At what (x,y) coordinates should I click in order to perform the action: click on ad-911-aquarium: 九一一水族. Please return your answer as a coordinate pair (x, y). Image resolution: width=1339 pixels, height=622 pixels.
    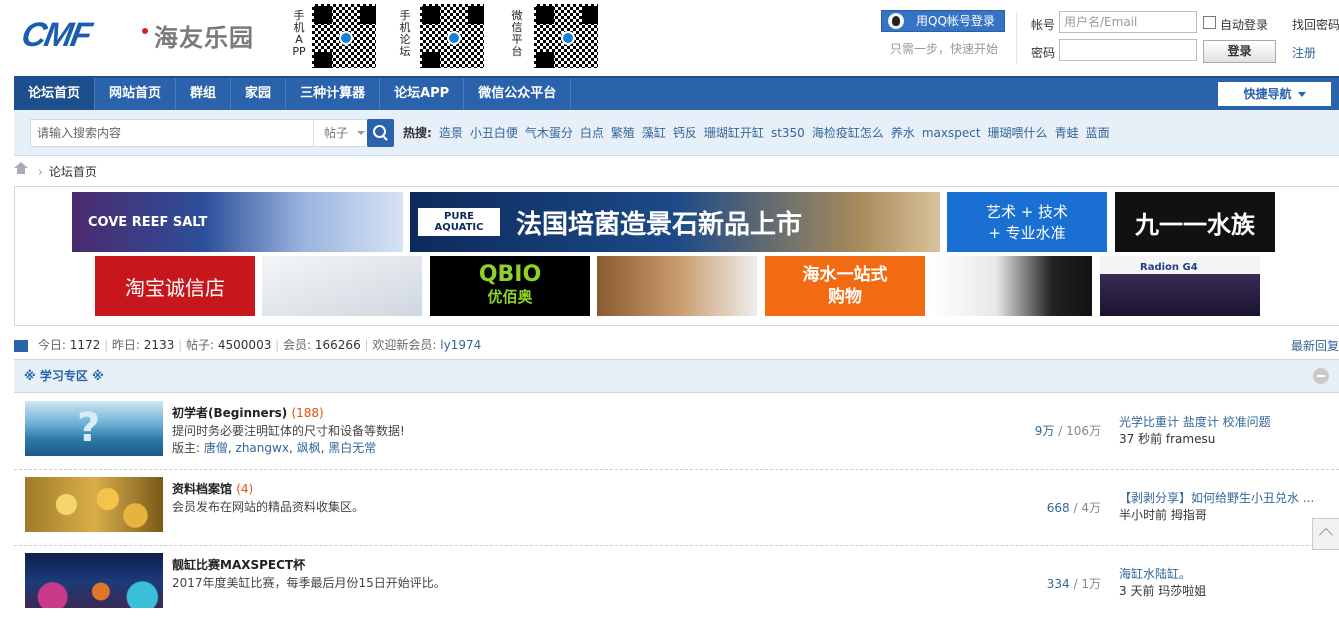
    Looking at the image, I should click on (1195, 222).